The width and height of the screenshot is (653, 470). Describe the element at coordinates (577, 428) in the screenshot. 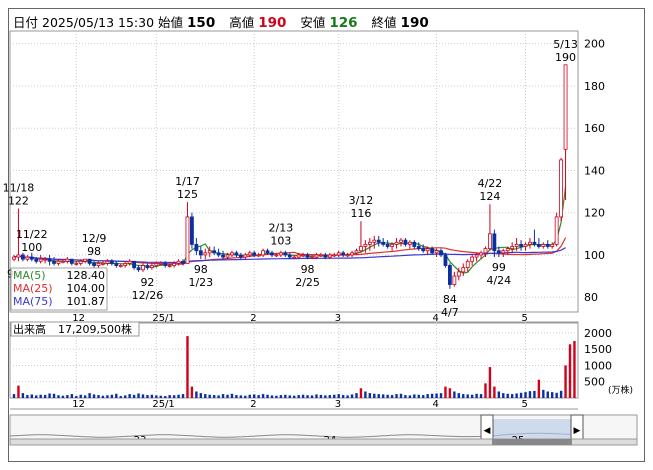

I see `navigator-right-handle: ▶` at that location.